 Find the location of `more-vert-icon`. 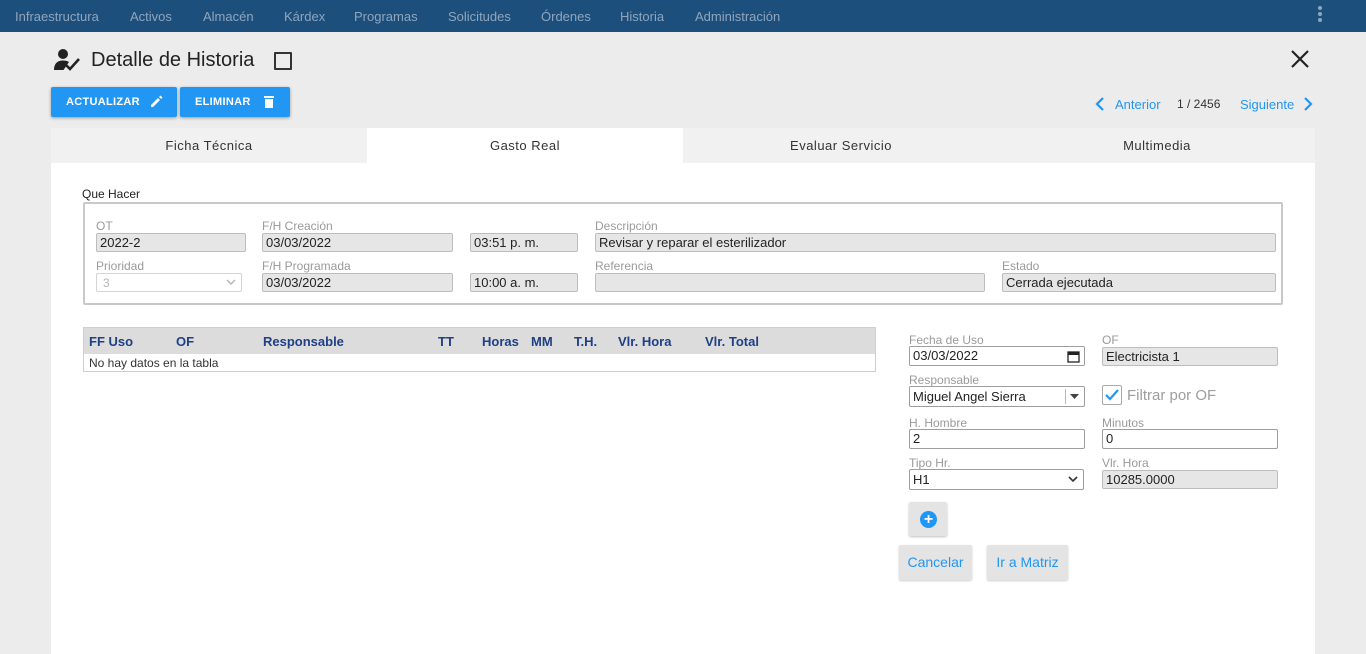

more-vert-icon is located at coordinates (1320, 15).